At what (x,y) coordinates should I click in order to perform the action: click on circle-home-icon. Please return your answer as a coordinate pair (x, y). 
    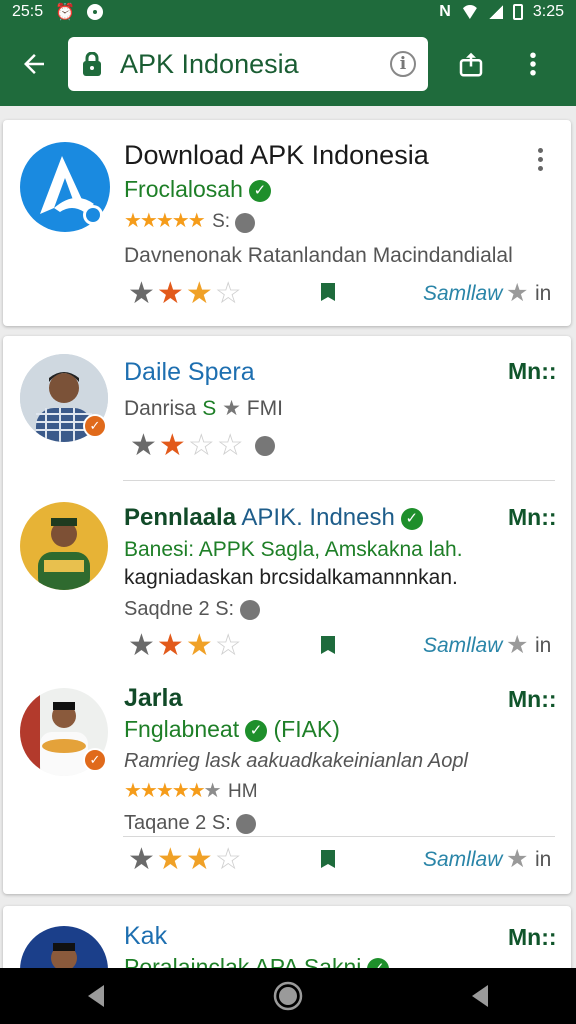
    Looking at the image, I should click on (288, 996).